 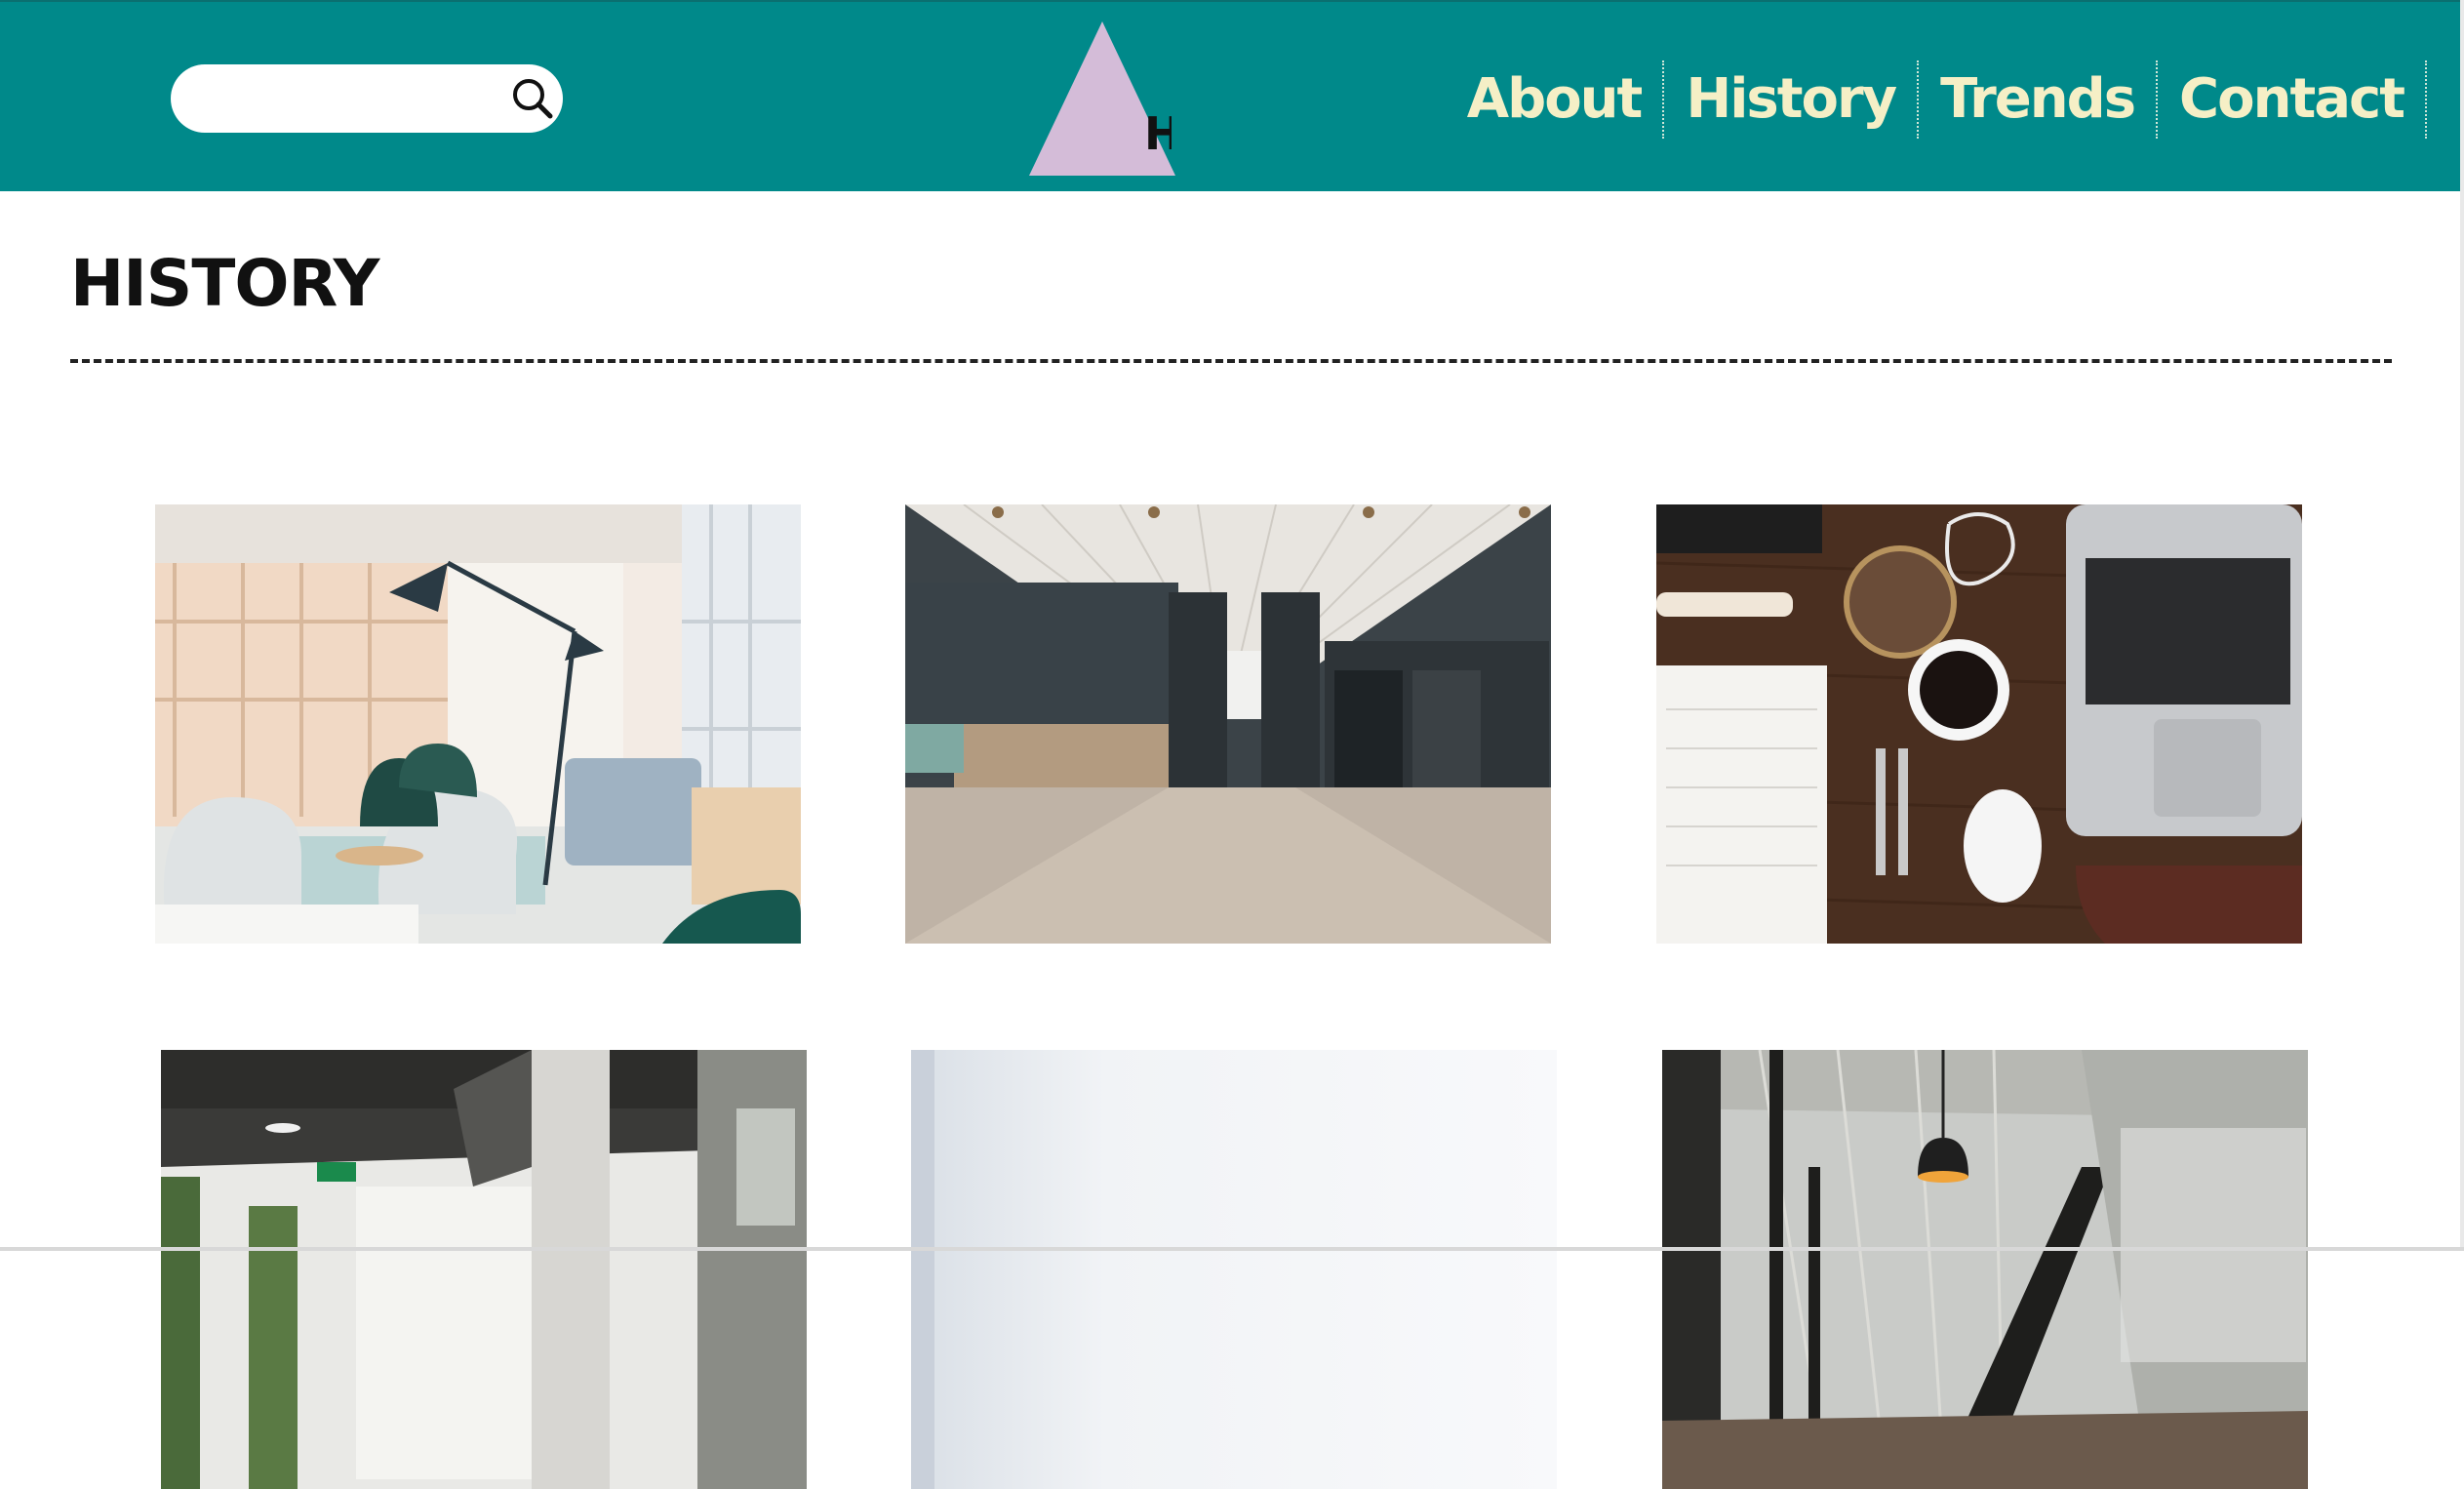 I want to click on gallery-photo-white-room, so click(x=1234, y=1269).